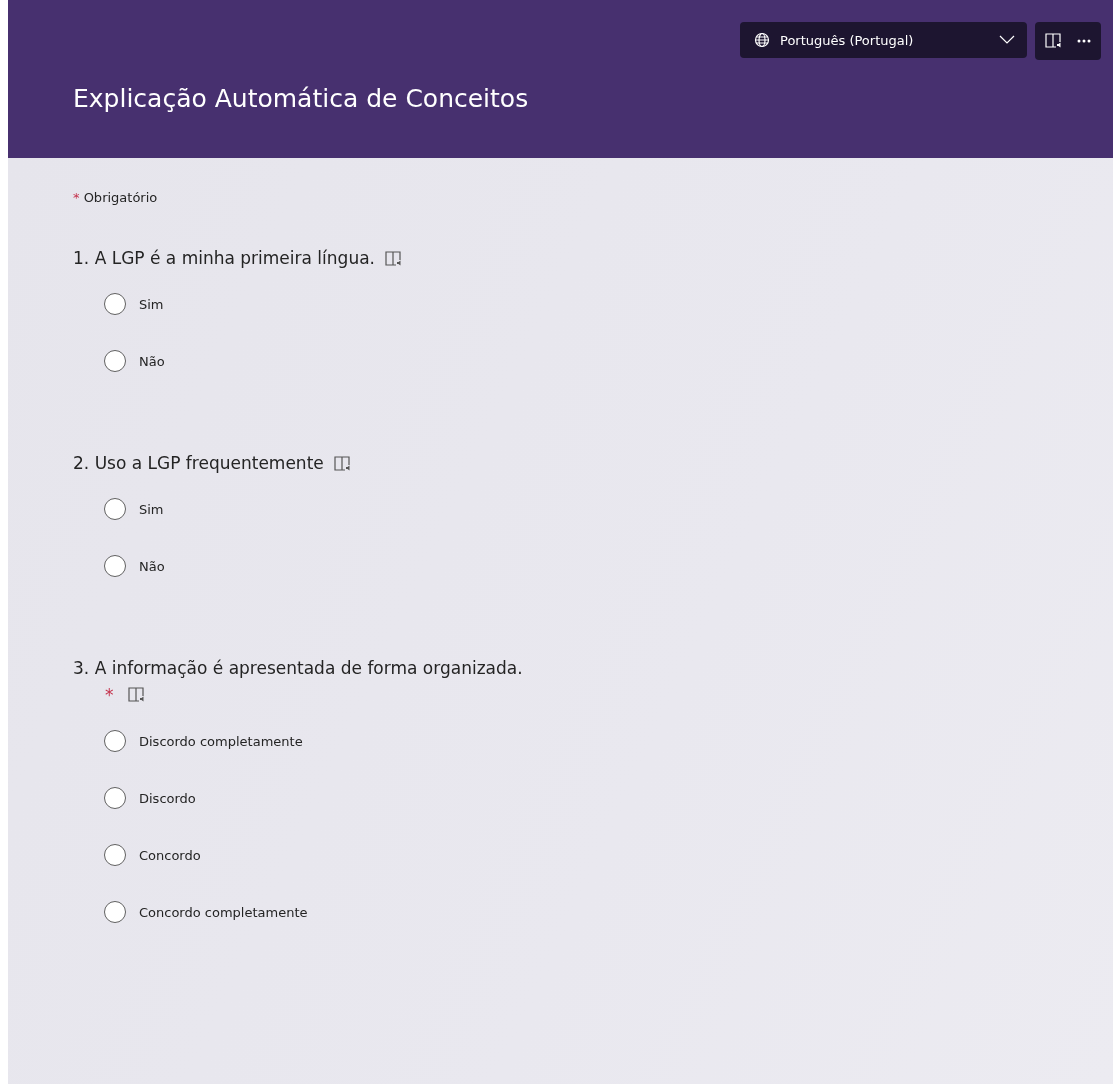 This screenshot has height=1084, width=1113. I want to click on globe-icon, so click(762, 40).